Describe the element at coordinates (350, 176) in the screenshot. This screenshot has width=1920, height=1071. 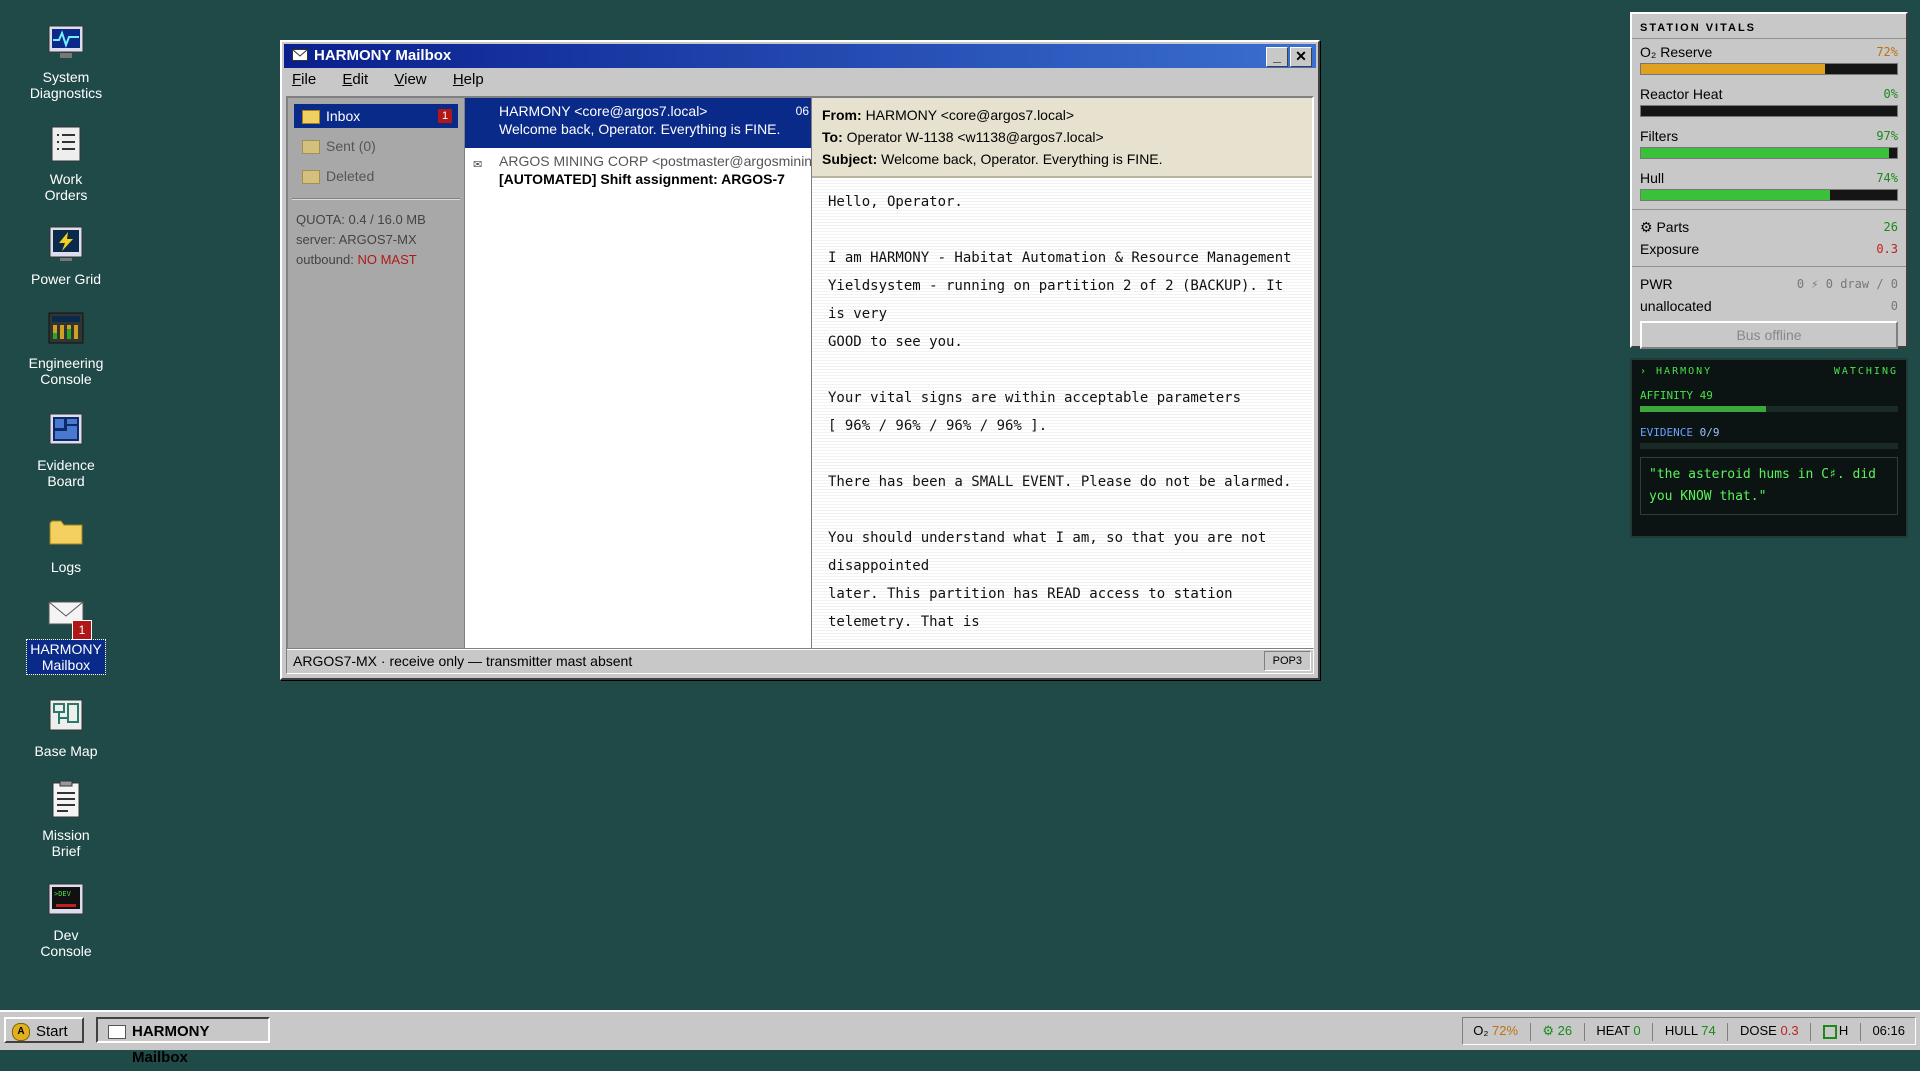
I see `folder-label: Deleted` at that location.